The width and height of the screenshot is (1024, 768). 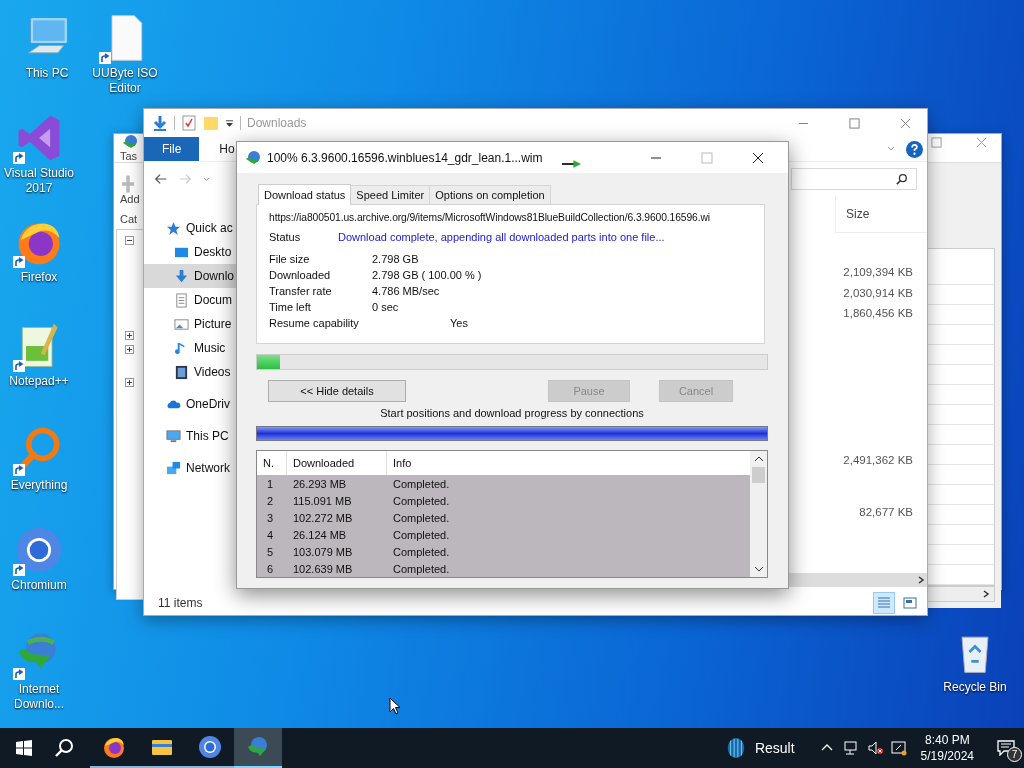 What do you see at coordinates (206, 179) in the screenshot?
I see `chevron-down-icon` at bounding box center [206, 179].